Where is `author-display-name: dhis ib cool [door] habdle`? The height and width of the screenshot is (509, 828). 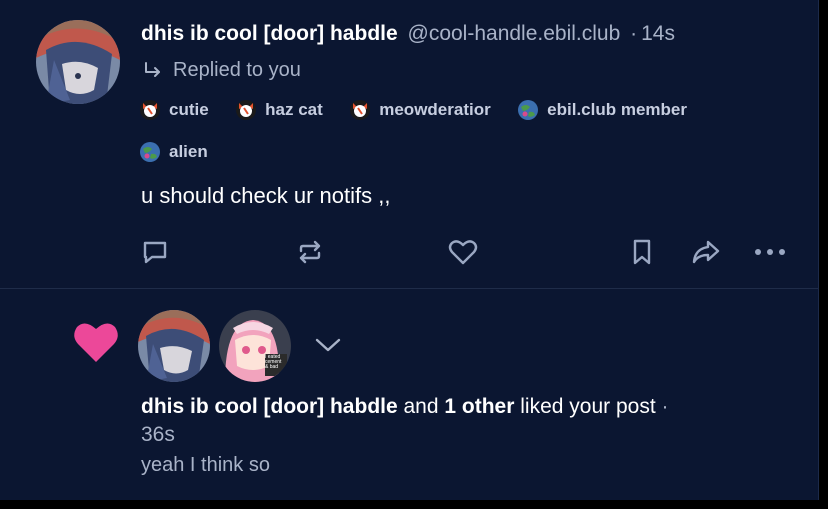 author-display-name: dhis ib cool [door] habdle is located at coordinates (269, 33).